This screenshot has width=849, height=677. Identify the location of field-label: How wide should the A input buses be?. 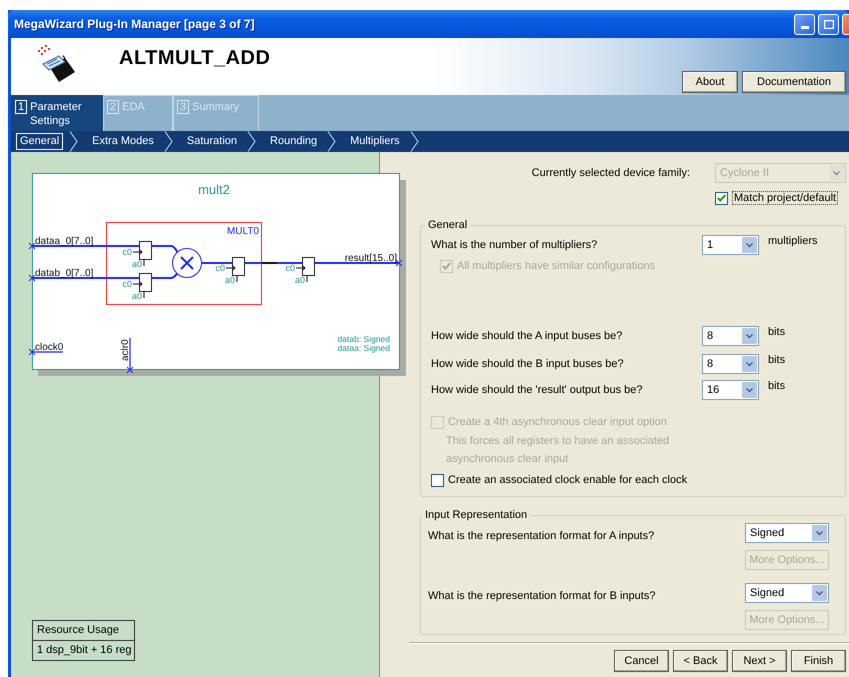
(527, 336).